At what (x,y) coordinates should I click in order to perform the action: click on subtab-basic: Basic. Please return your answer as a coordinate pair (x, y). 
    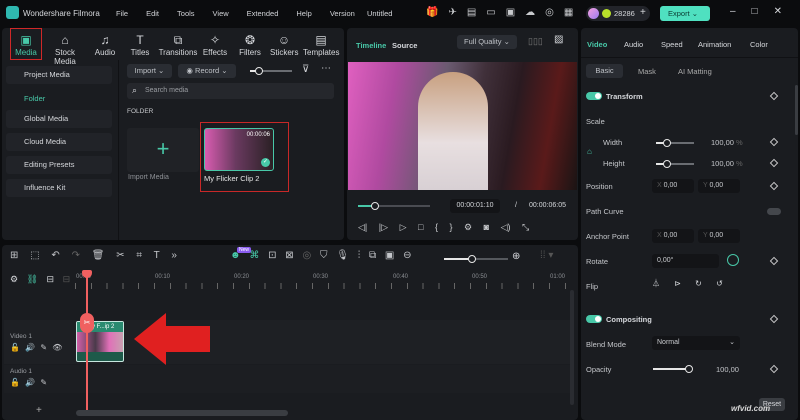
    Looking at the image, I should click on (604, 71).